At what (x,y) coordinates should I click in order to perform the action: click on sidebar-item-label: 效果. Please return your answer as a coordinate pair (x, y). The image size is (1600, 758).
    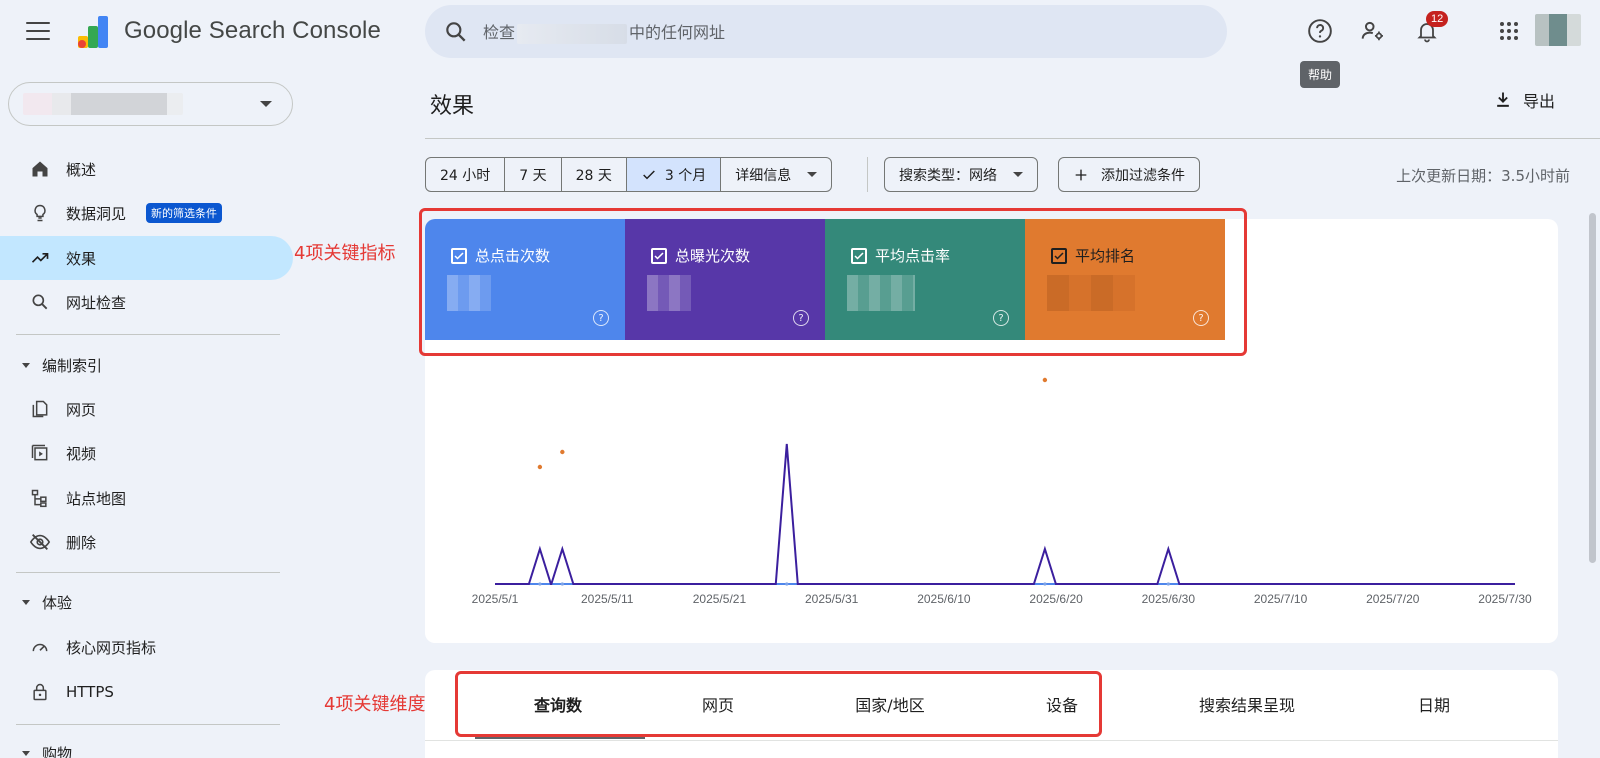
    Looking at the image, I should click on (81, 258).